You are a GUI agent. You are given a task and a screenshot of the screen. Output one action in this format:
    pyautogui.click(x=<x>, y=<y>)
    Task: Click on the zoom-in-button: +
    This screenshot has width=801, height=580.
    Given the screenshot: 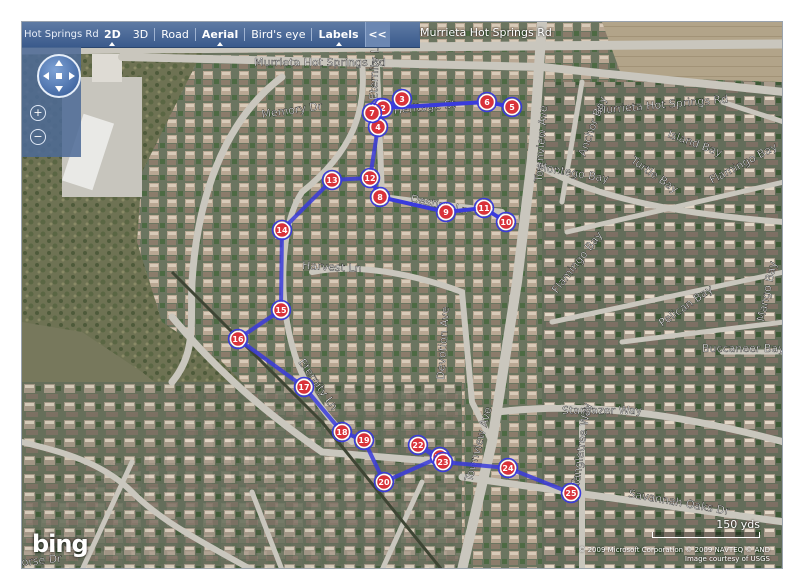 What is the action you would take?
    pyautogui.click(x=38, y=113)
    